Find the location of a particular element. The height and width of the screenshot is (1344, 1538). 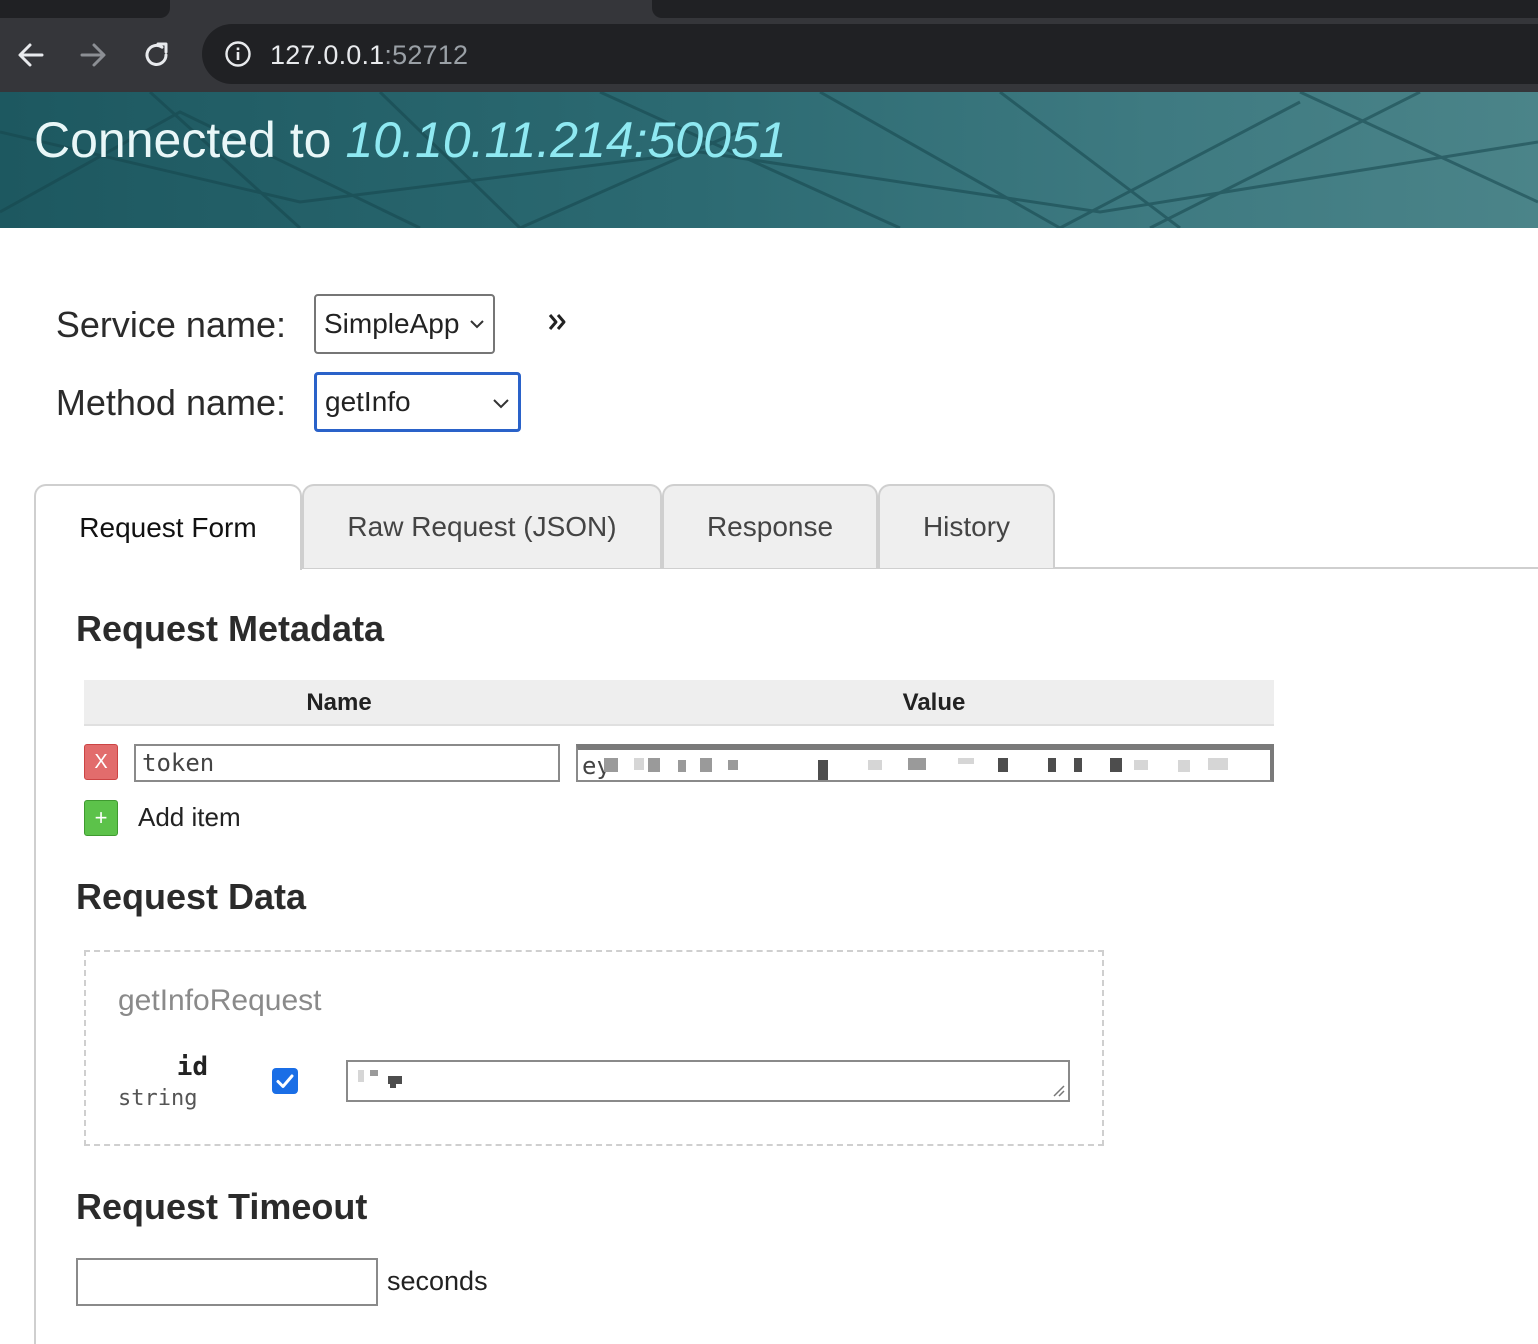

field-id-checkbox is located at coordinates (285, 1081).